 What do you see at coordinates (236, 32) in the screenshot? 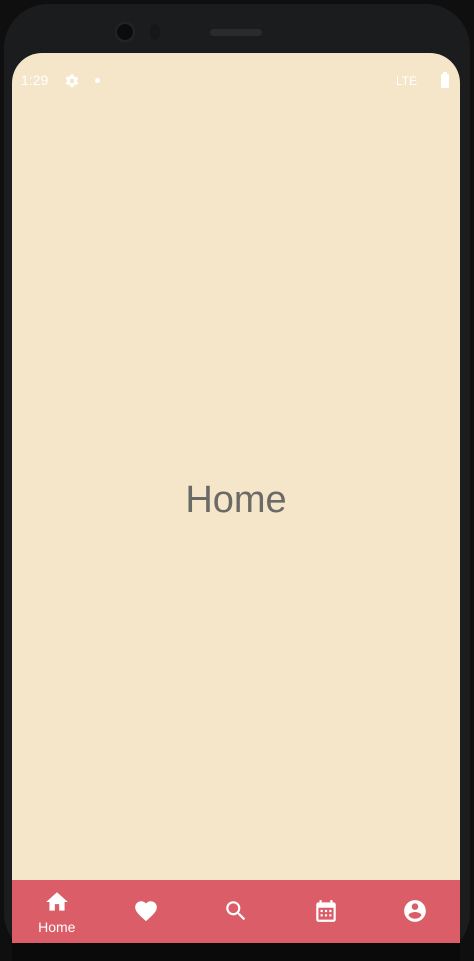
I see `earpiece-speaker` at bounding box center [236, 32].